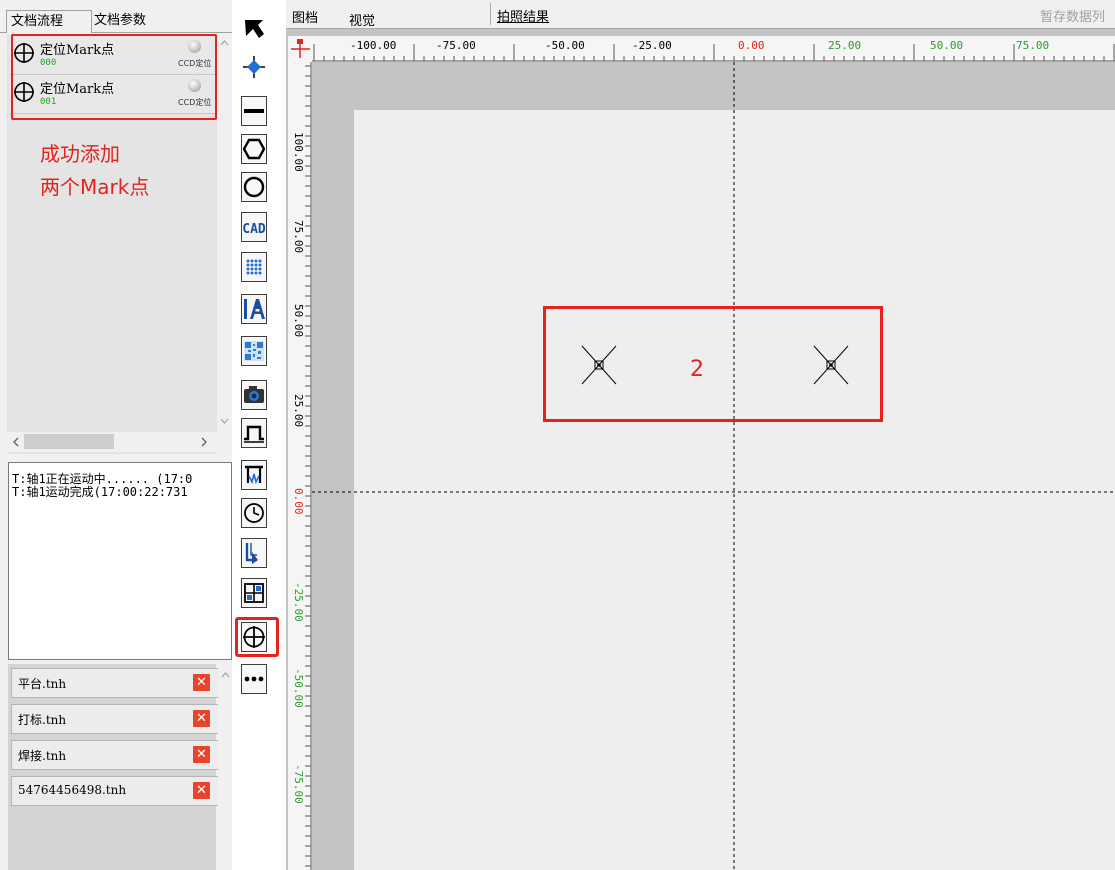 This screenshot has width=1115, height=870. What do you see at coordinates (305, 16) in the screenshot?
I see `tab-drawing: 图档` at bounding box center [305, 16].